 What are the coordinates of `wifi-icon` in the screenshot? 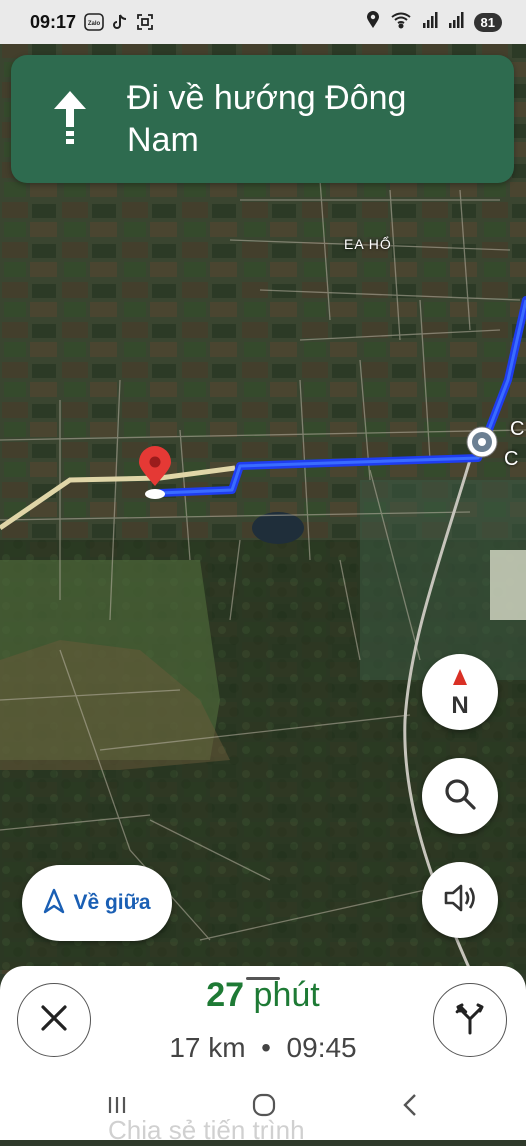 It's located at (401, 22).